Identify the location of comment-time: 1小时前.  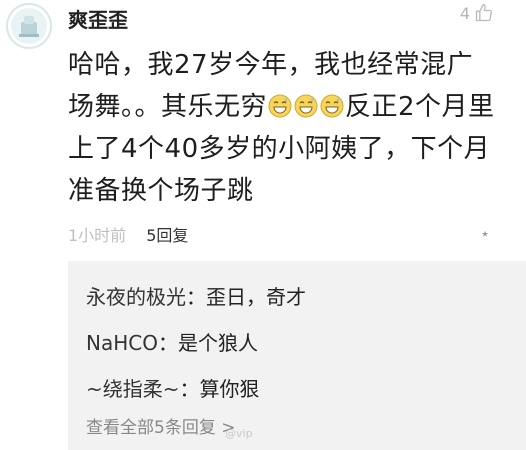
(97, 235).